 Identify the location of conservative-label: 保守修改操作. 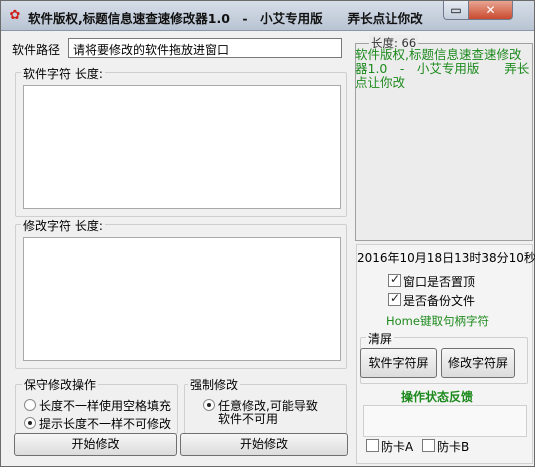
(60, 384).